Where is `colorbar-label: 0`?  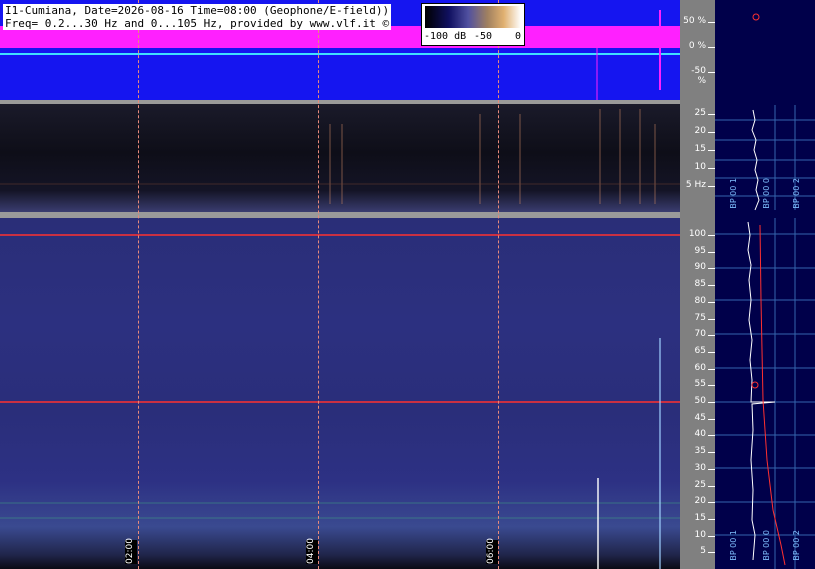
colorbar-label: 0 is located at coordinates (518, 36).